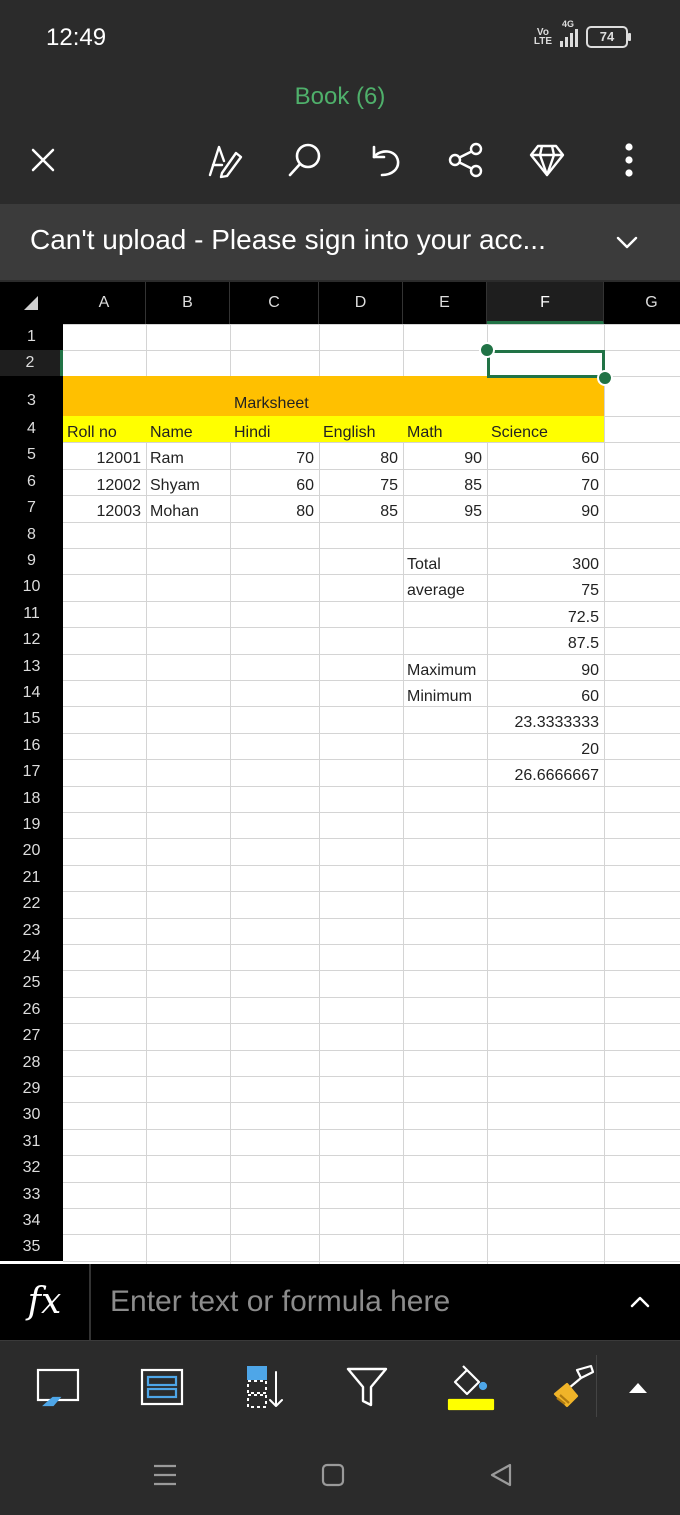 This screenshot has height=1515, width=680. What do you see at coordinates (31, 337) in the screenshot?
I see `row-header-1: 1` at bounding box center [31, 337].